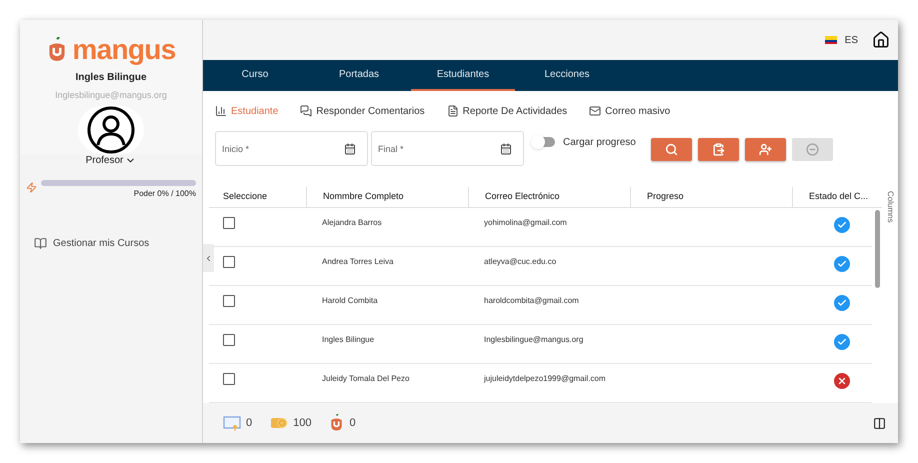 The image size is (918, 463). What do you see at coordinates (851, 40) in the screenshot?
I see `language-label: ES` at bounding box center [851, 40].